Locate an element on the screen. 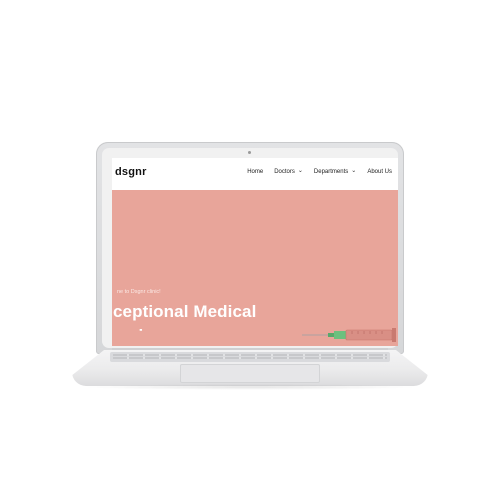  nav-item-doctors: Doctors ⌄ is located at coordinates (288, 171).